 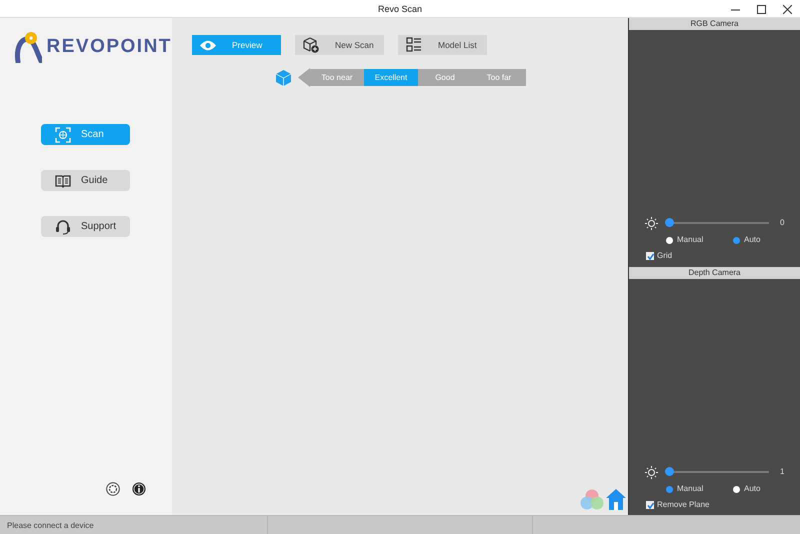 I want to click on close-icon, so click(x=787, y=9).